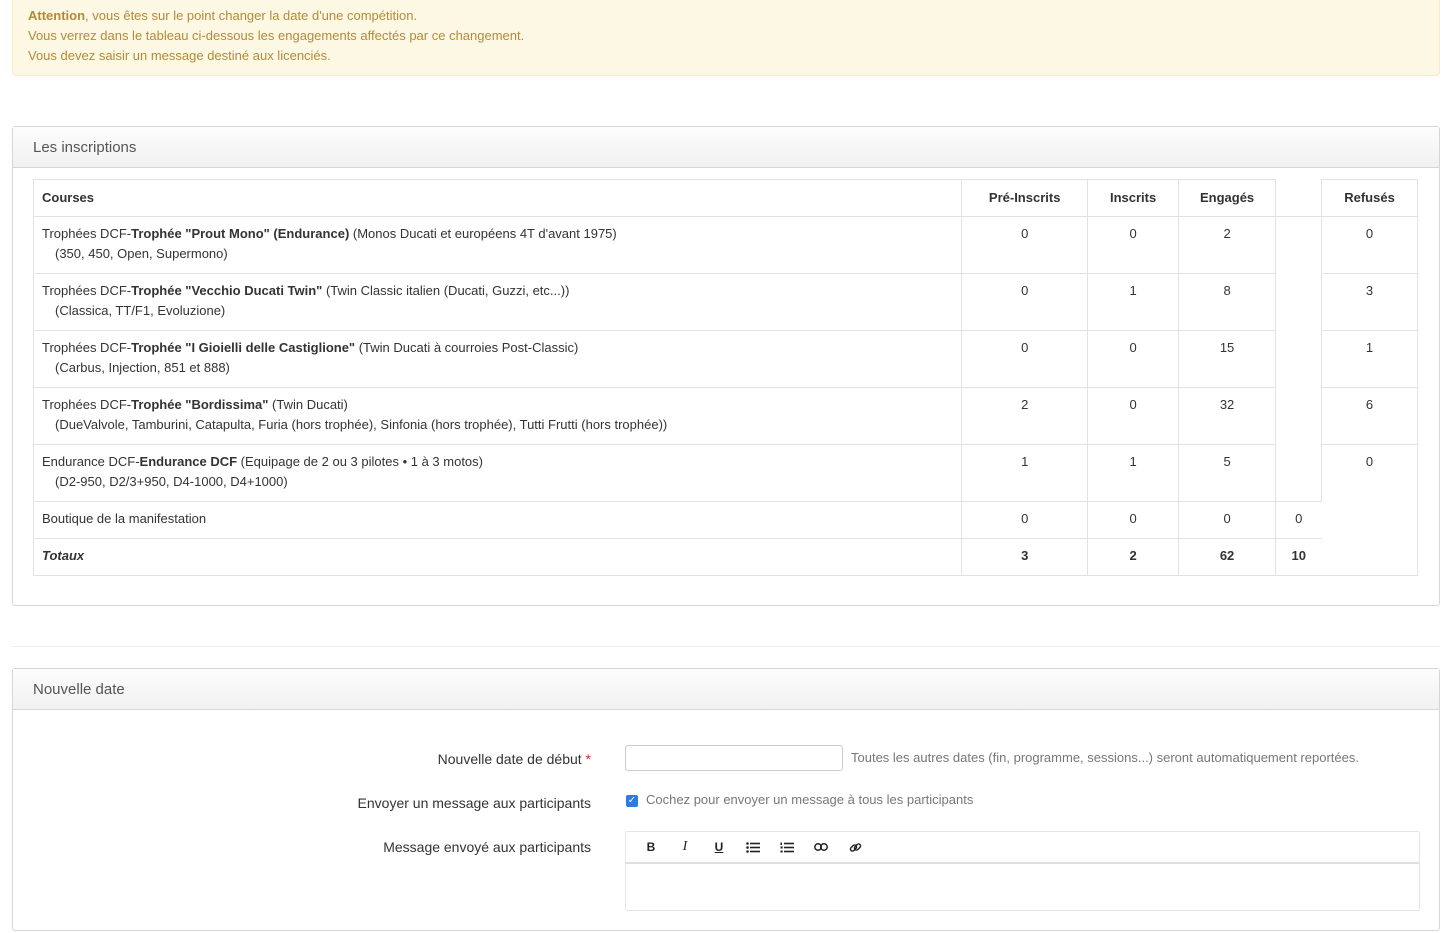 This screenshot has width=1443, height=933. Describe the element at coordinates (685, 847) in the screenshot. I see `italic-button: I` at that location.